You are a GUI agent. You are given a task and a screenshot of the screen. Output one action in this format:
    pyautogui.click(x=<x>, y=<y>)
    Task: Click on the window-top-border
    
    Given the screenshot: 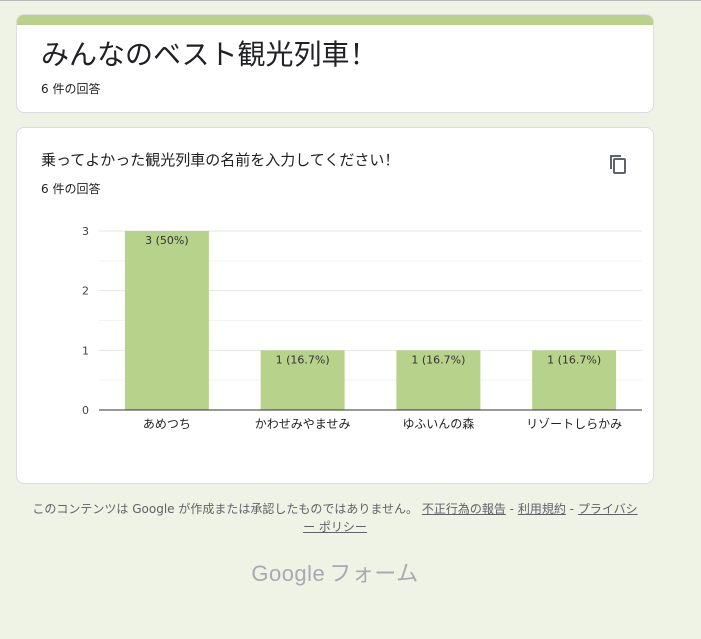 What is the action you would take?
    pyautogui.click(x=350, y=0)
    